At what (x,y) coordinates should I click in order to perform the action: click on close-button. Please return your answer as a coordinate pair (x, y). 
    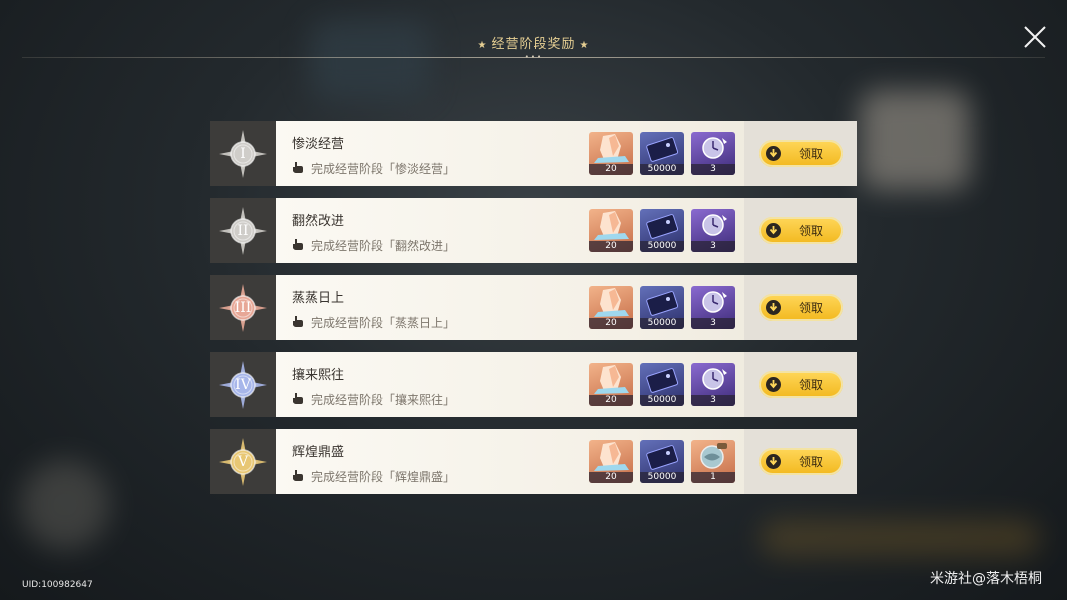
    Looking at the image, I should click on (1035, 37).